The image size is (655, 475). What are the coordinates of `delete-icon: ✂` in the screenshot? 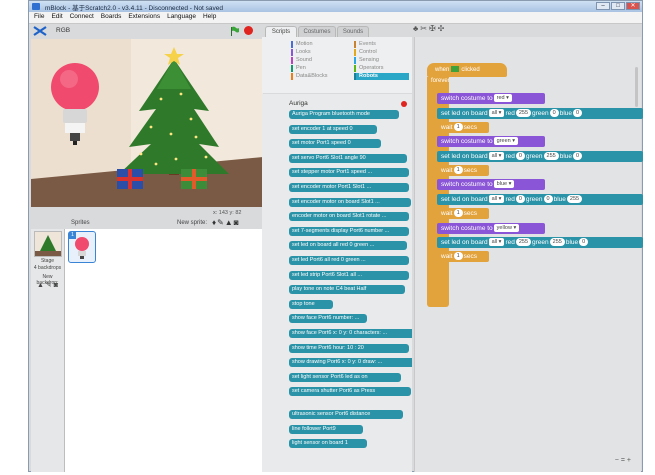 It's located at (424, 28).